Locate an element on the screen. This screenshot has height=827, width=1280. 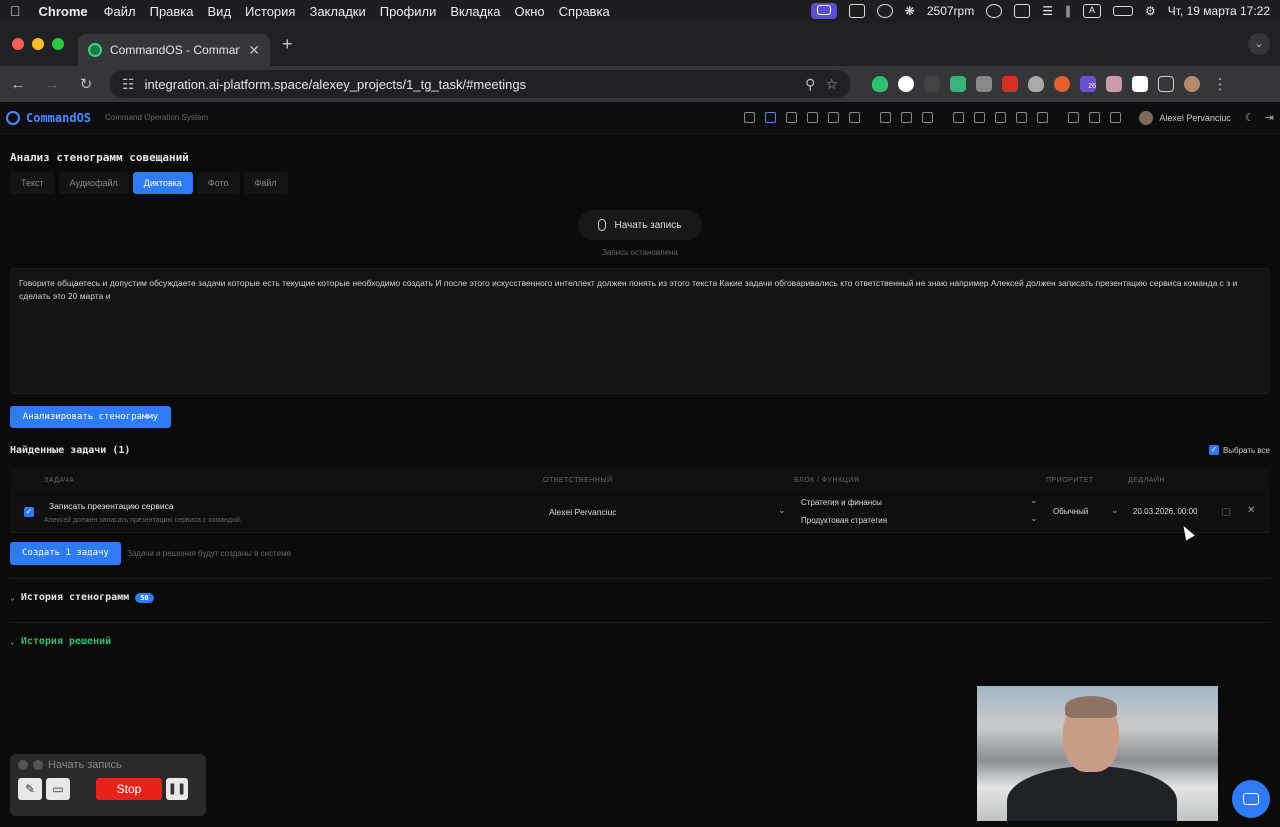
user-menu: Alexei Pervanciuc is located at coordinates (1185, 117).